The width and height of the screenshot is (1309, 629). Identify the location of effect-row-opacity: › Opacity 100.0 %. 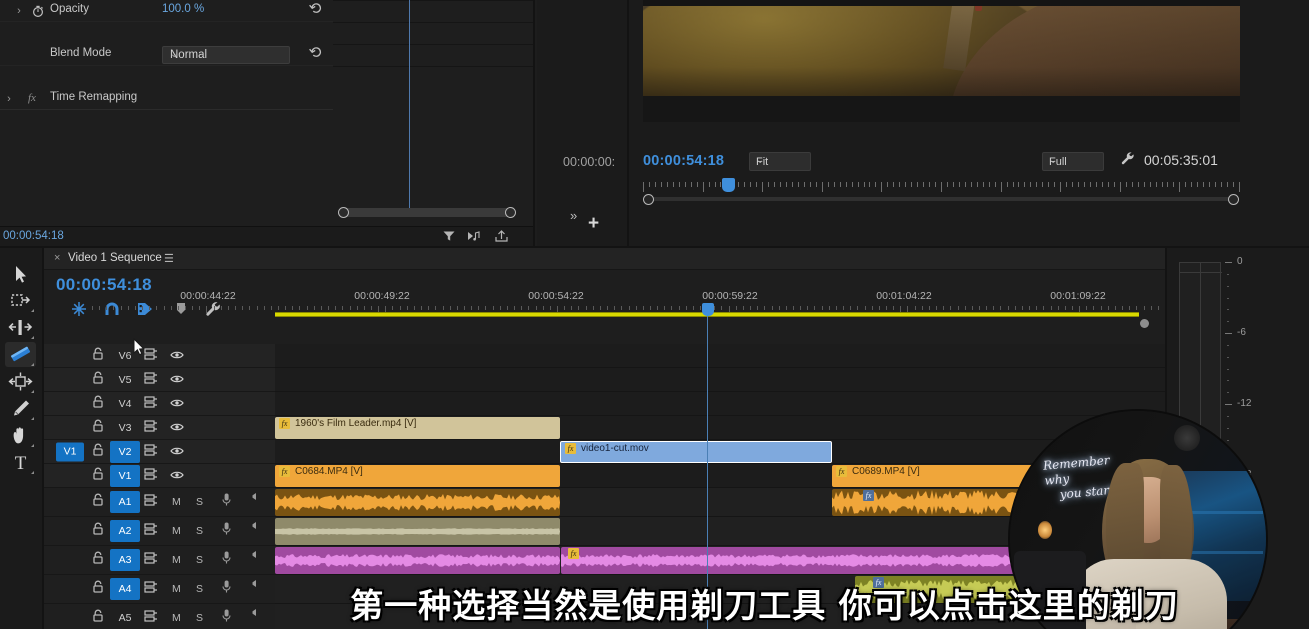
(166, 11).